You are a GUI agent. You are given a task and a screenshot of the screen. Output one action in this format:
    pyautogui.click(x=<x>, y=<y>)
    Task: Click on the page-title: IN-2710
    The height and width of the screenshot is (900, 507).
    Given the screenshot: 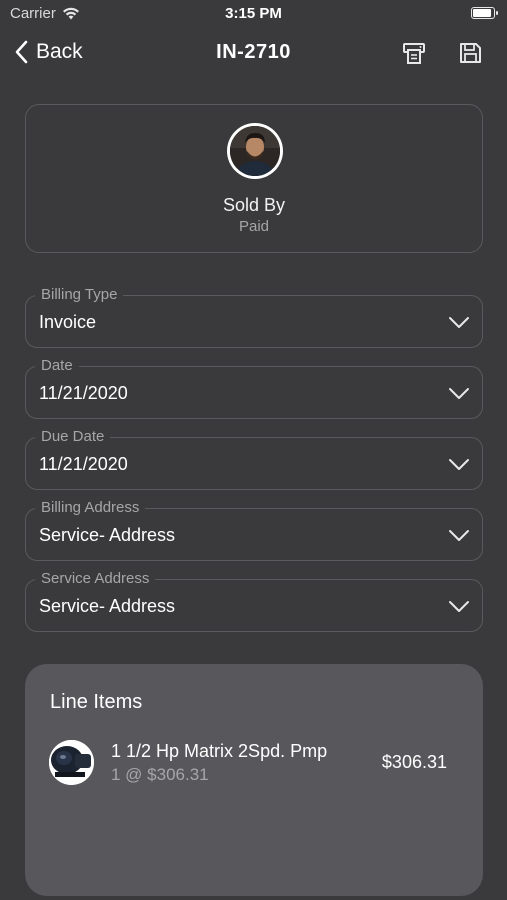 What is the action you would take?
    pyautogui.click(x=253, y=52)
    